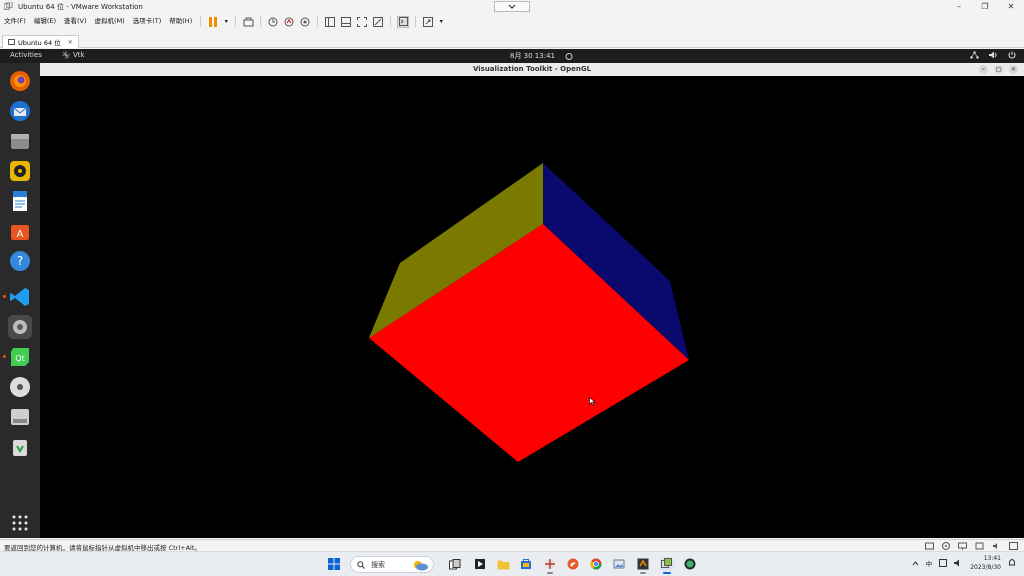 This screenshot has width=1024, height=576. I want to click on console-view-button, so click(403, 21).